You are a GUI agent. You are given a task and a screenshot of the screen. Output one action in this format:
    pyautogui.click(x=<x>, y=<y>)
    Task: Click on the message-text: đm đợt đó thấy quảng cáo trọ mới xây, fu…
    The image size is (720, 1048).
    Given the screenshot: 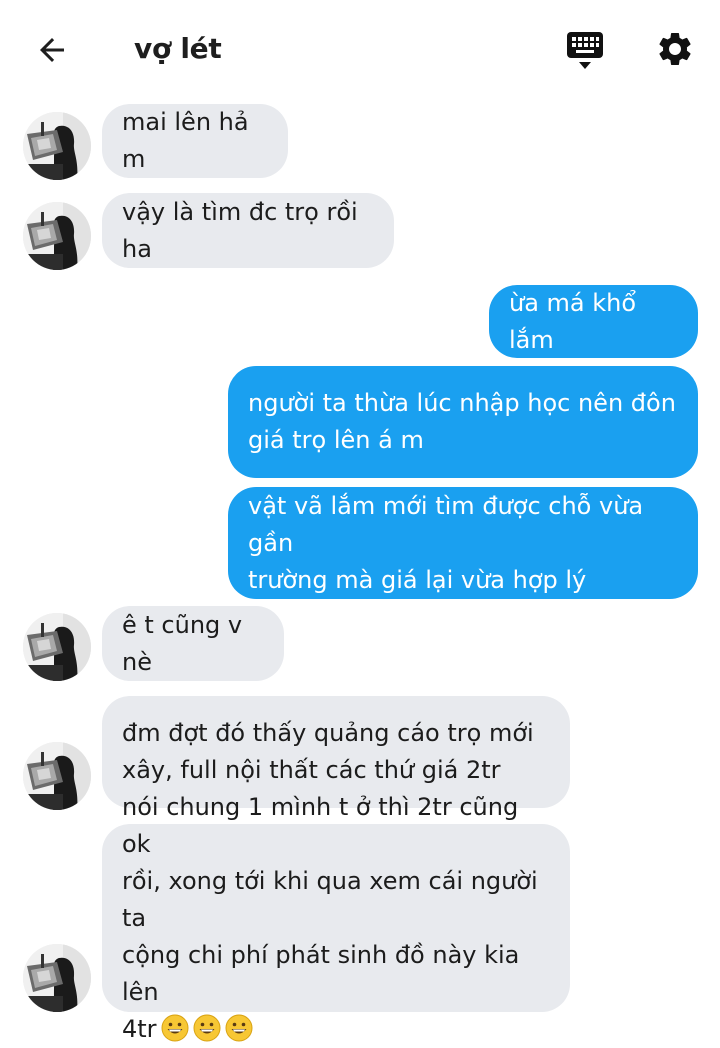 What is the action you would take?
    pyautogui.click(x=328, y=751)
    